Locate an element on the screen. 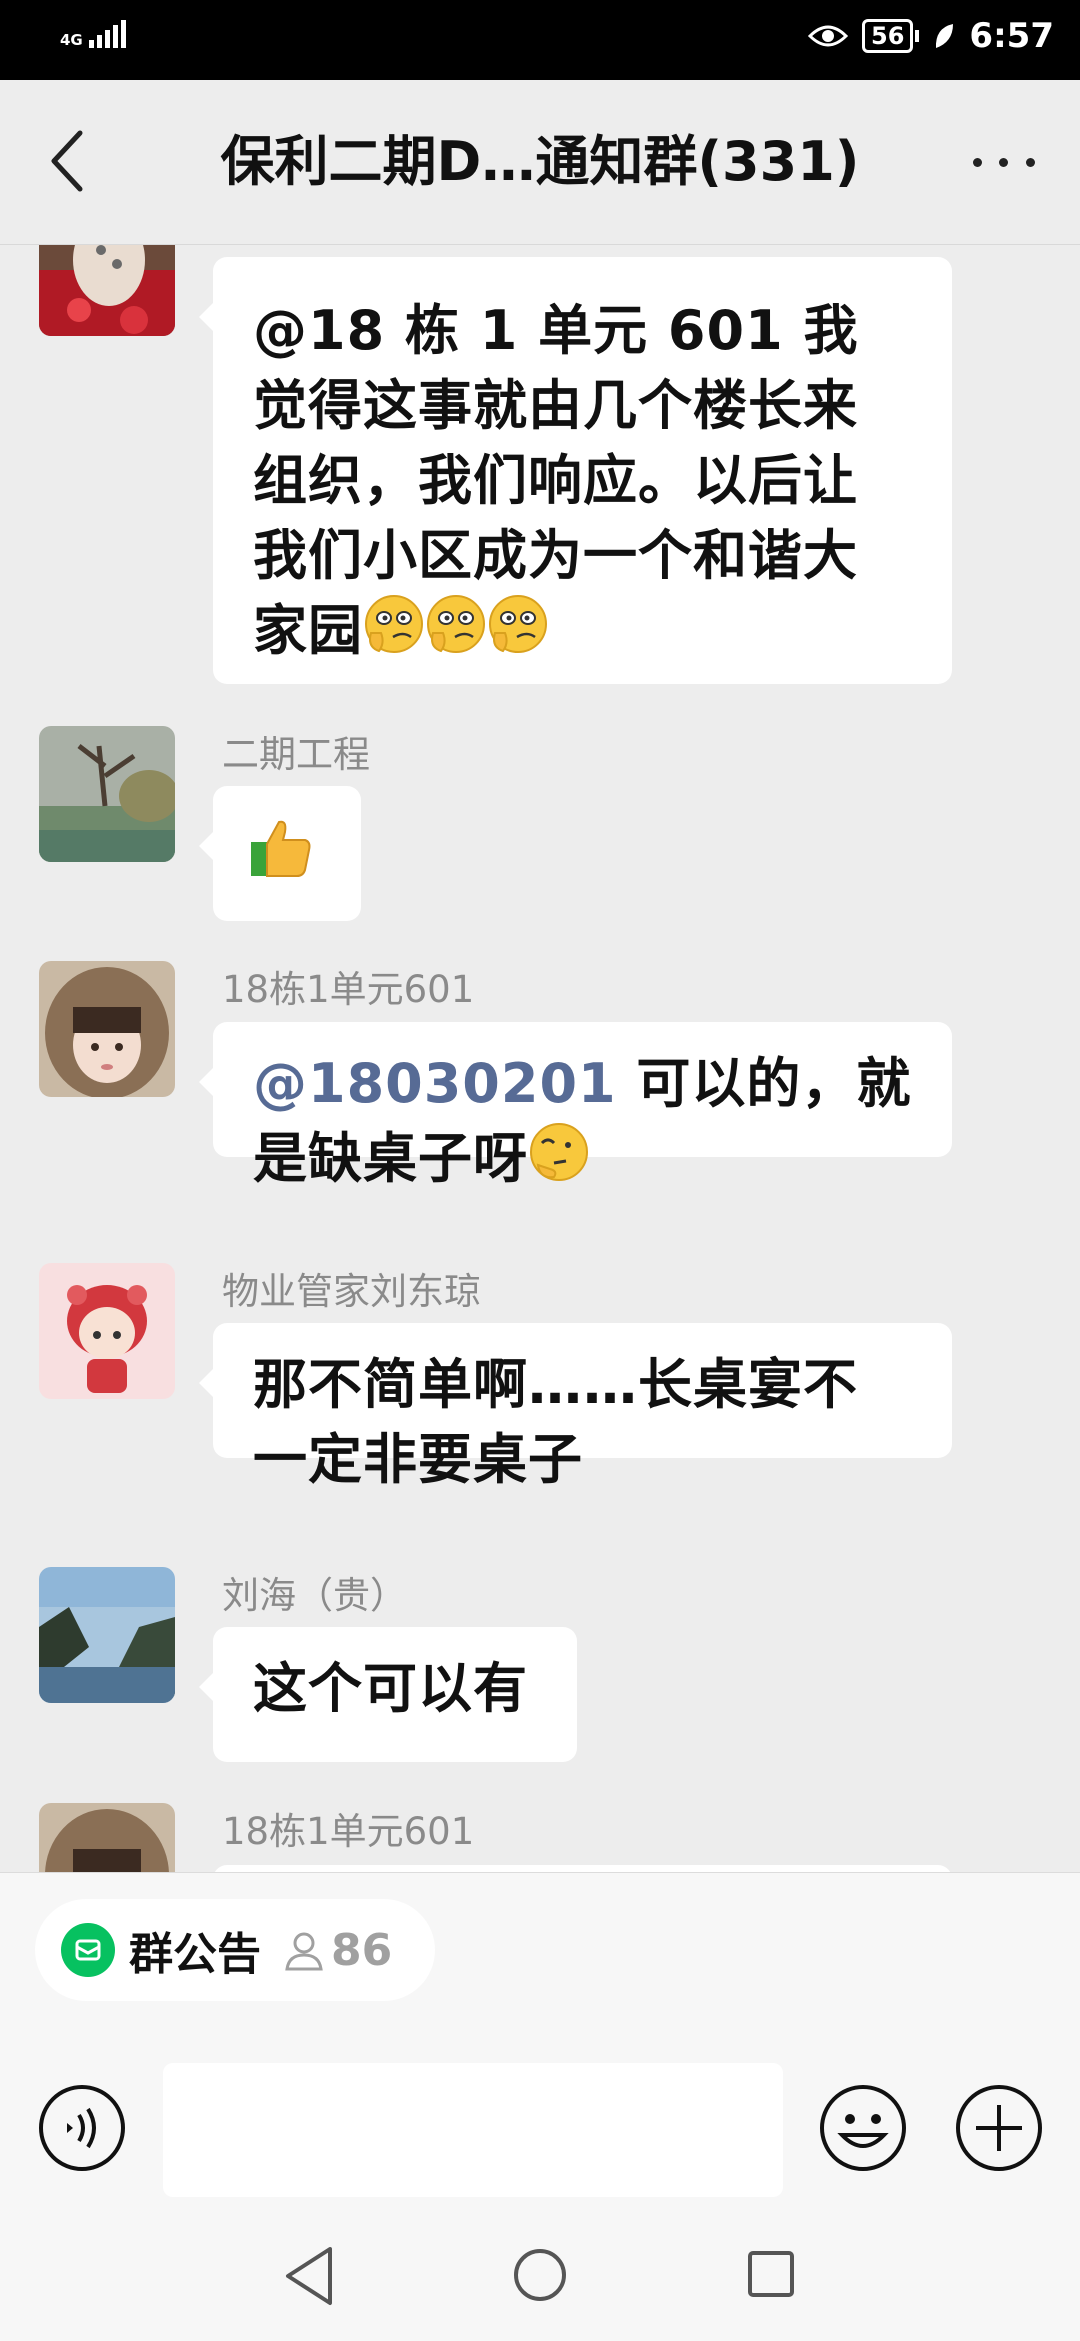 The image size is (1080, 2341). emoji-button is located at coordinates (863, 2128).